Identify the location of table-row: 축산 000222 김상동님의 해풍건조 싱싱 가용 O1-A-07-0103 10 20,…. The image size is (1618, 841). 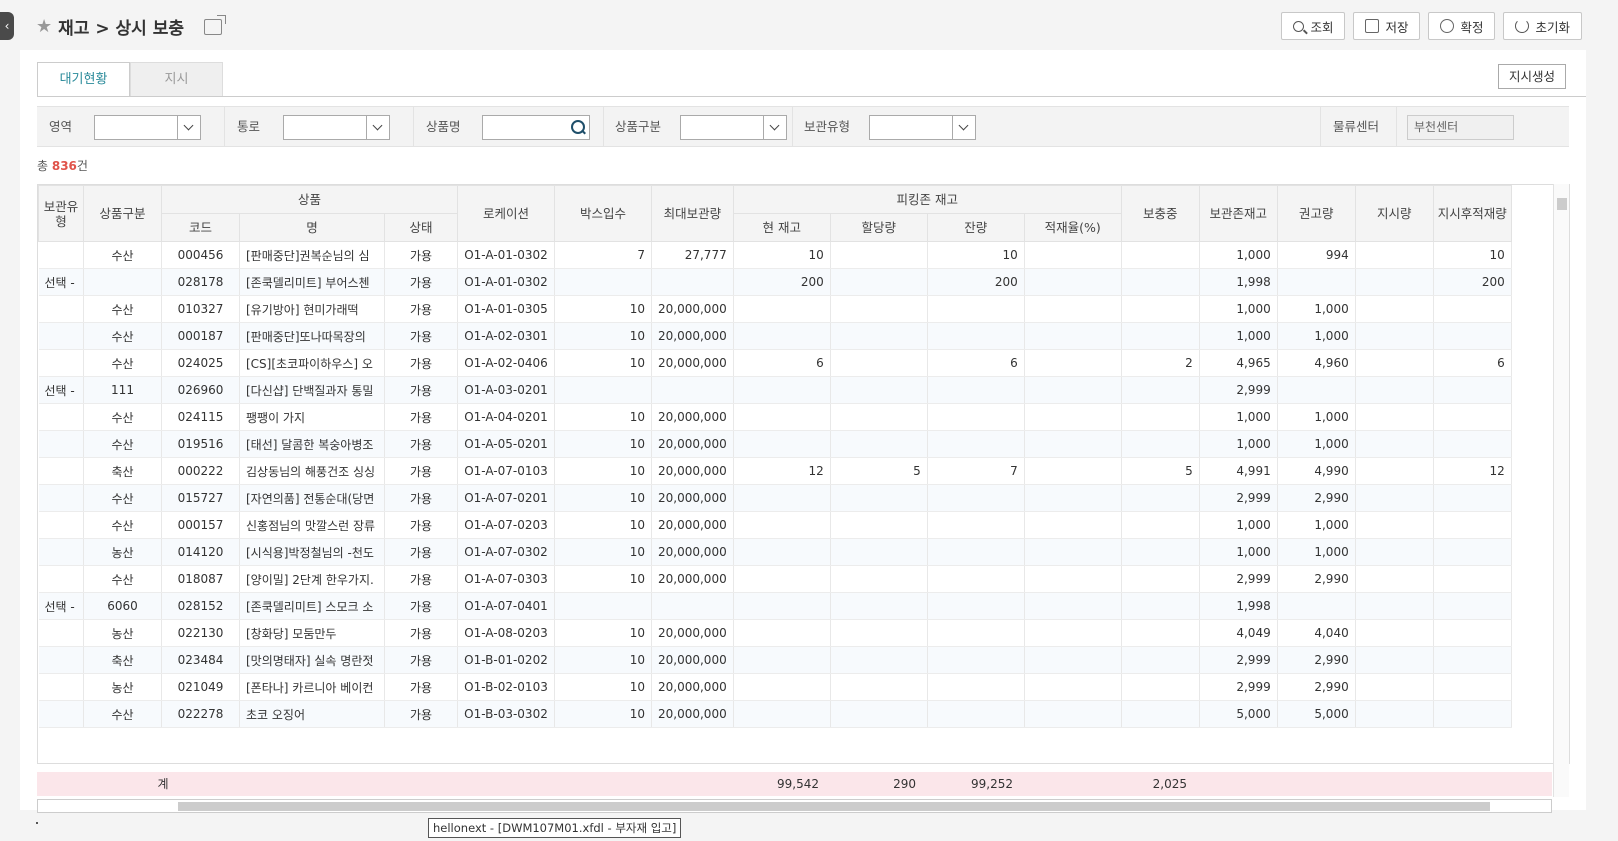
(775, 471).